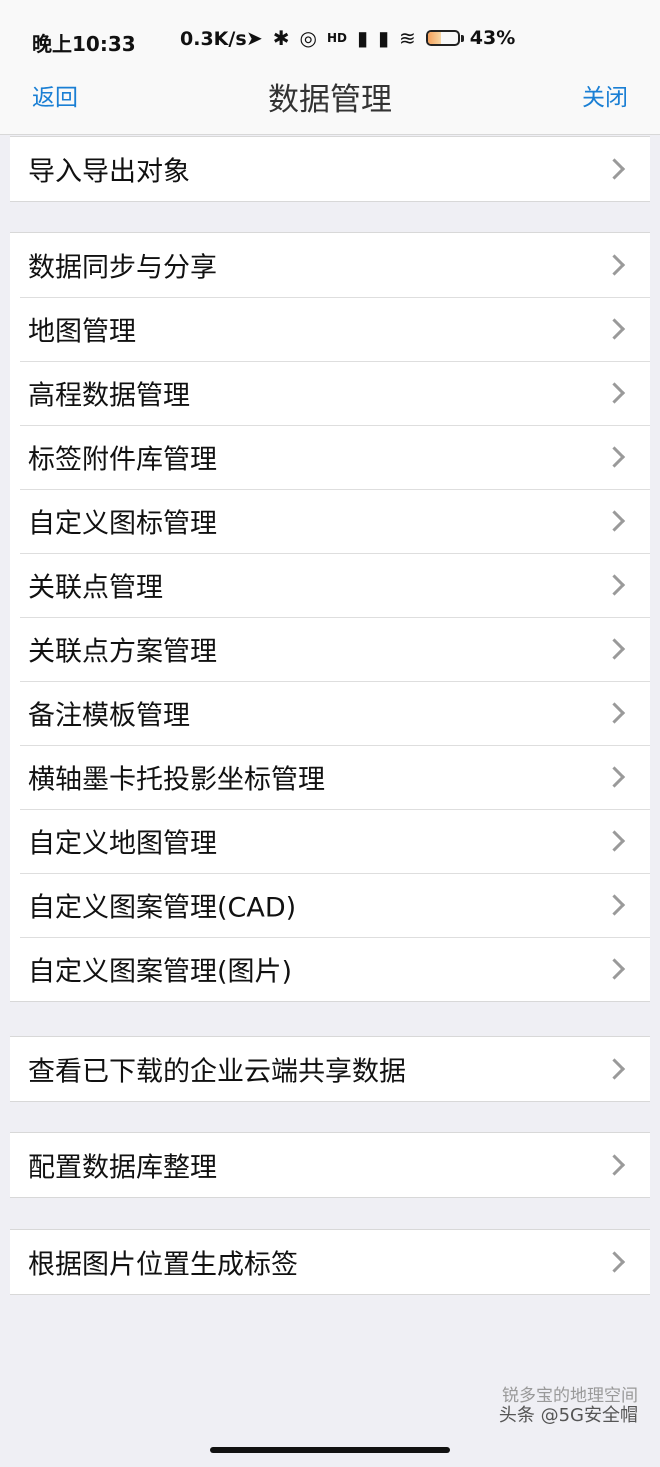 This screenshot has width=660, height=1467. I want to click on signal-icon: HD, so click(336, 38).